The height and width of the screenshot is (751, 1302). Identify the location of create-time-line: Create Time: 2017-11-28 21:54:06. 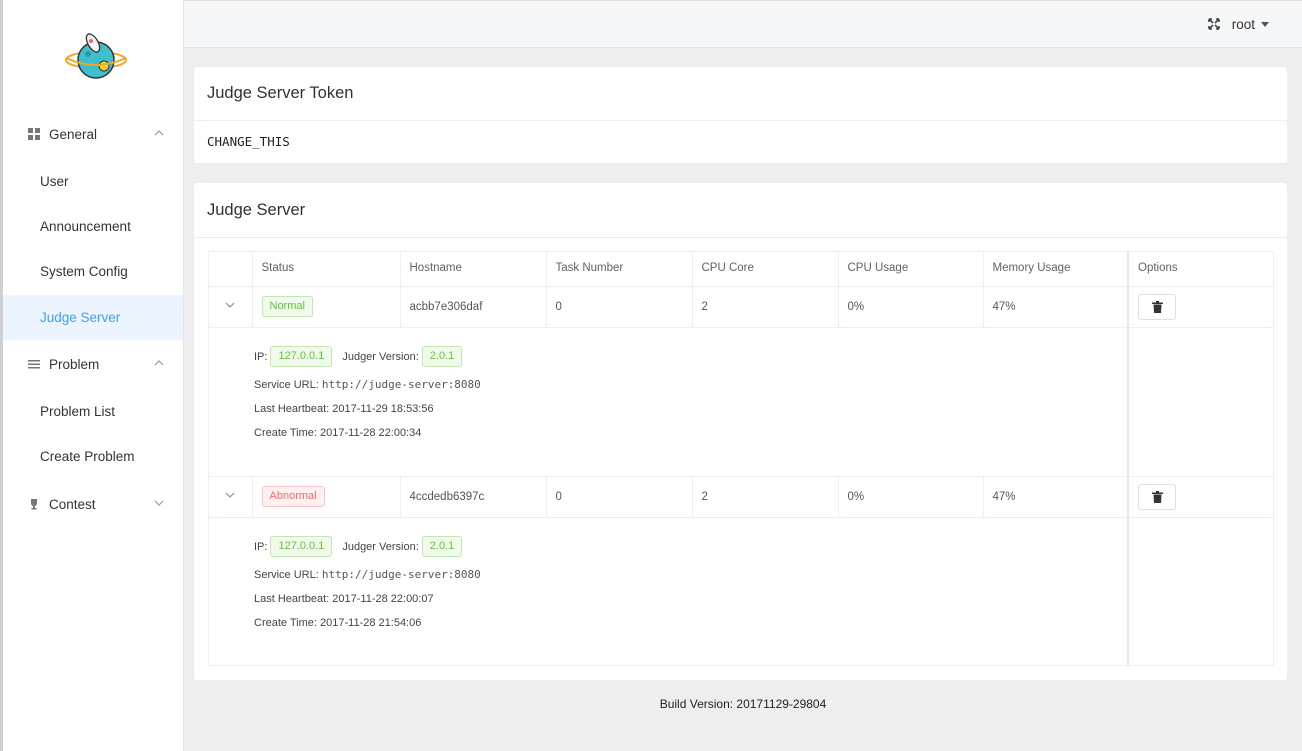
(338, 622).